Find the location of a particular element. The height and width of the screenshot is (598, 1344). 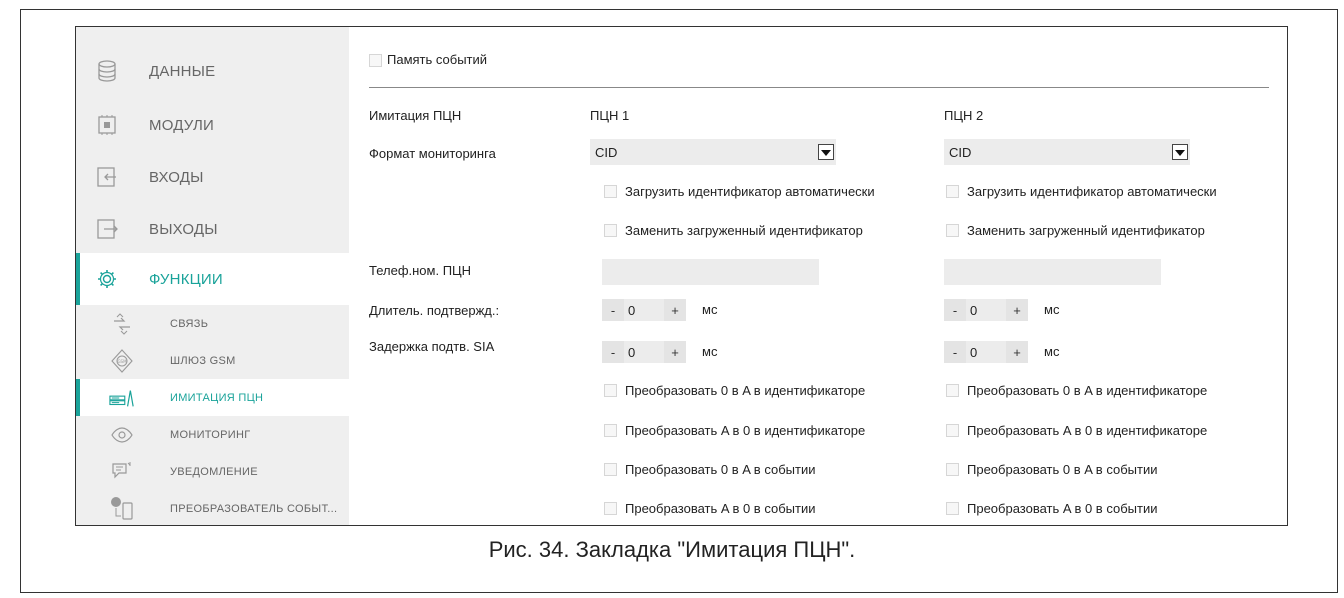

station1-load-id-label: Загрузить идентификатор автоматически is located at coordinates (750, 191).